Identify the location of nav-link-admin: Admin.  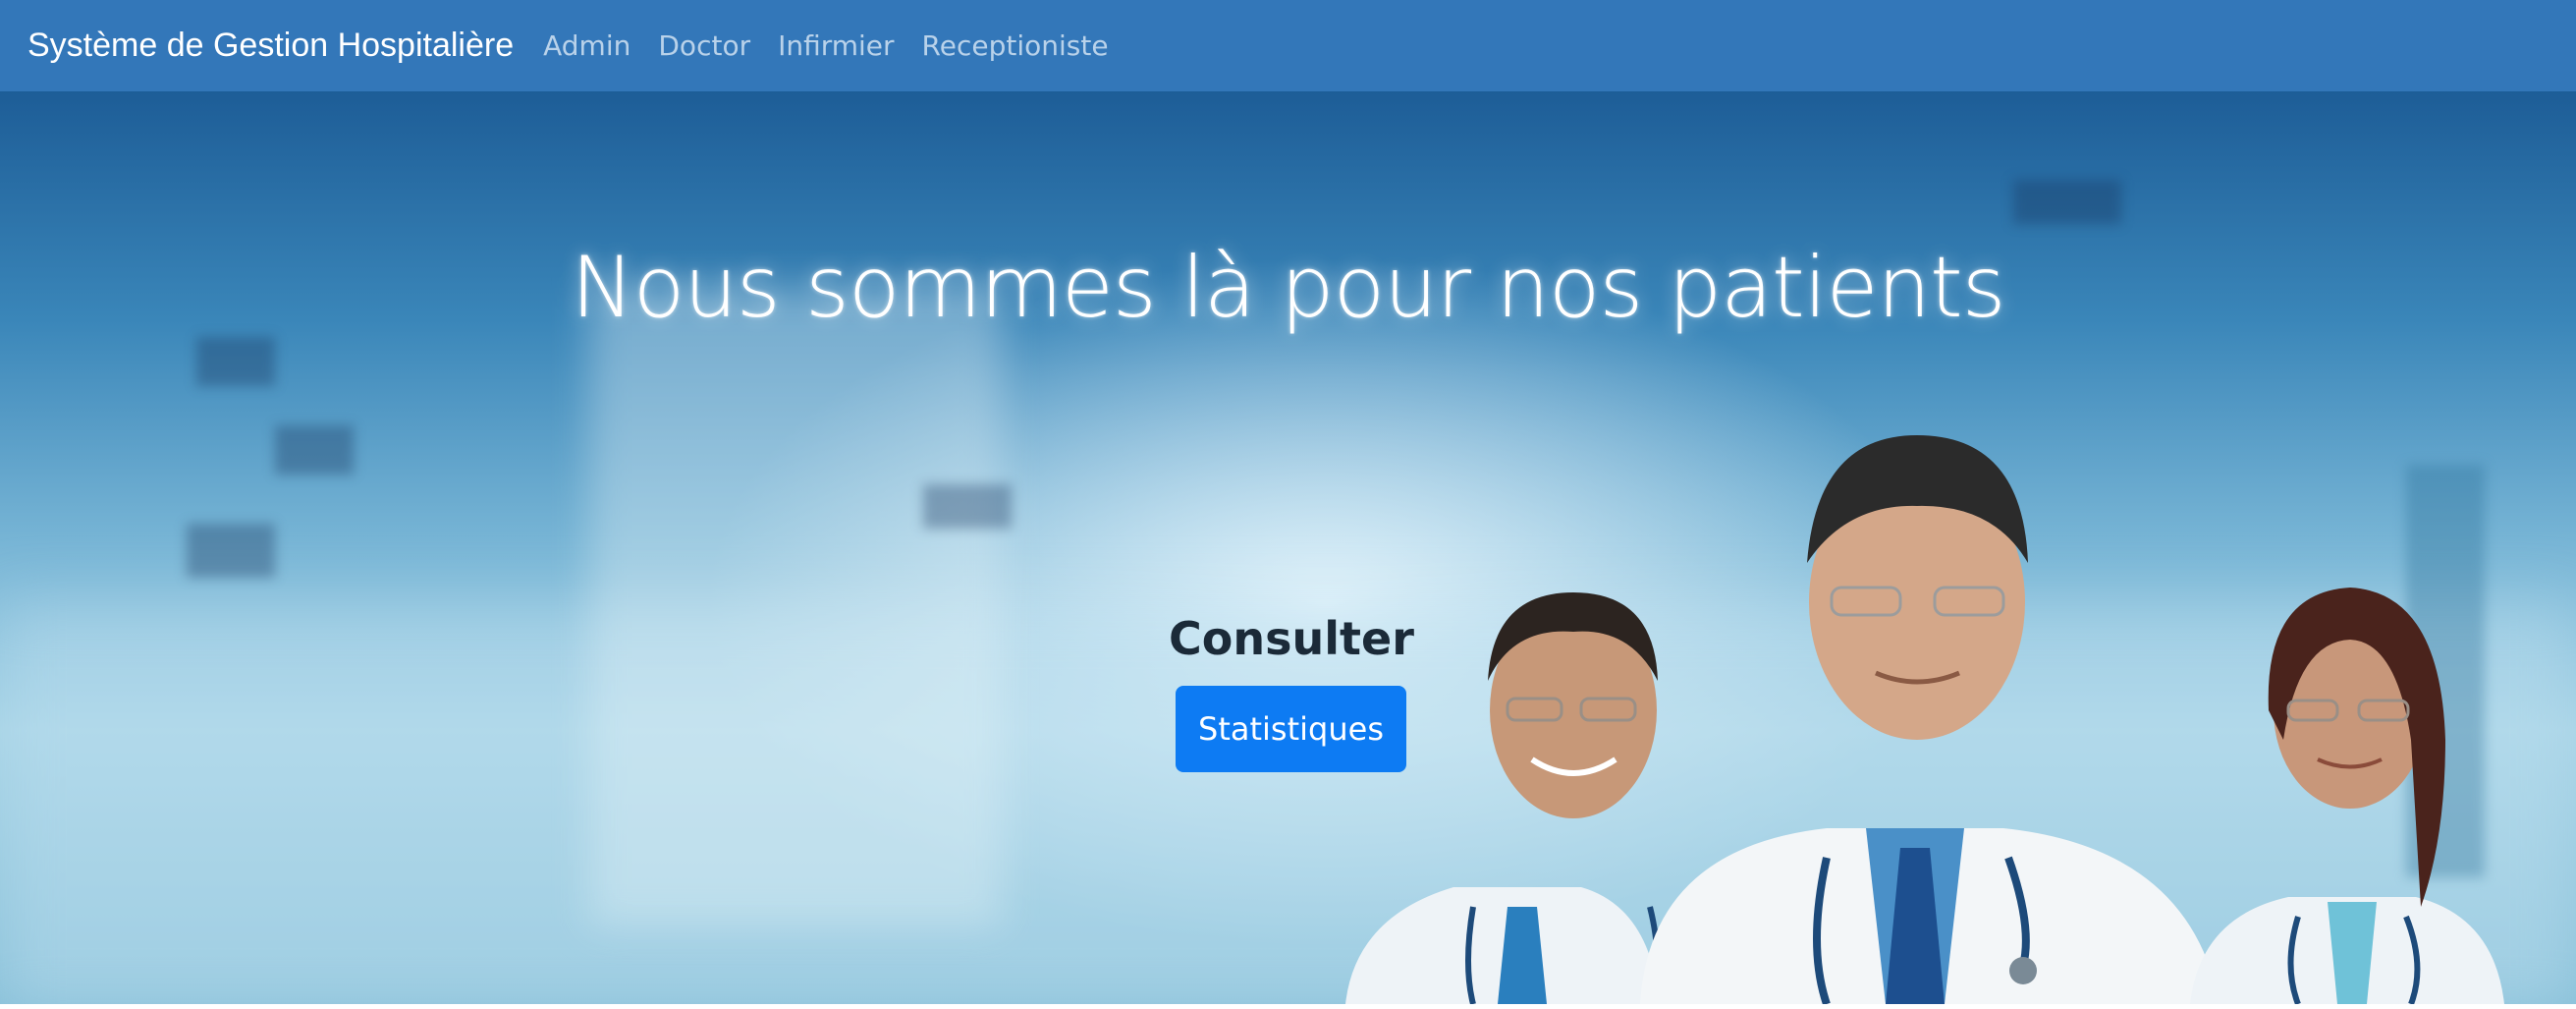
(586, 45).